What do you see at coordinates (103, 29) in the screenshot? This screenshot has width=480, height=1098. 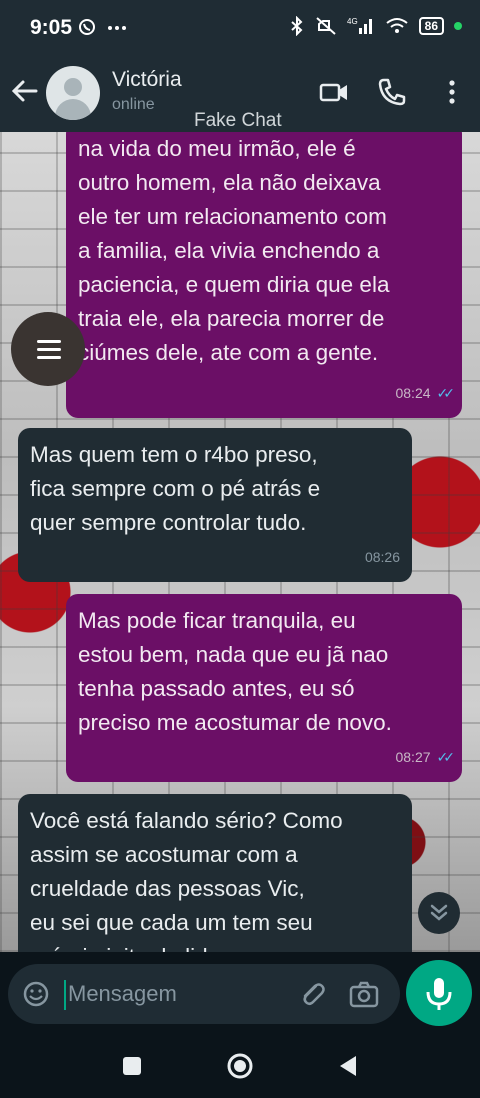 I see `notification-icons` at bounding box center [103, 29].